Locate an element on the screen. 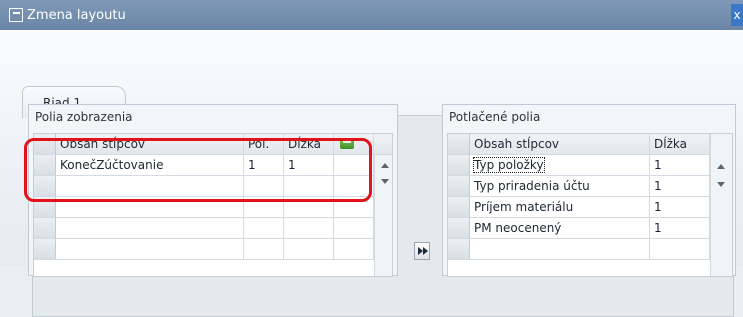 This screenshot has height=317, width=743. table-row: KonečZúčtovanie 1 1 is located at coordinates (213, 165).